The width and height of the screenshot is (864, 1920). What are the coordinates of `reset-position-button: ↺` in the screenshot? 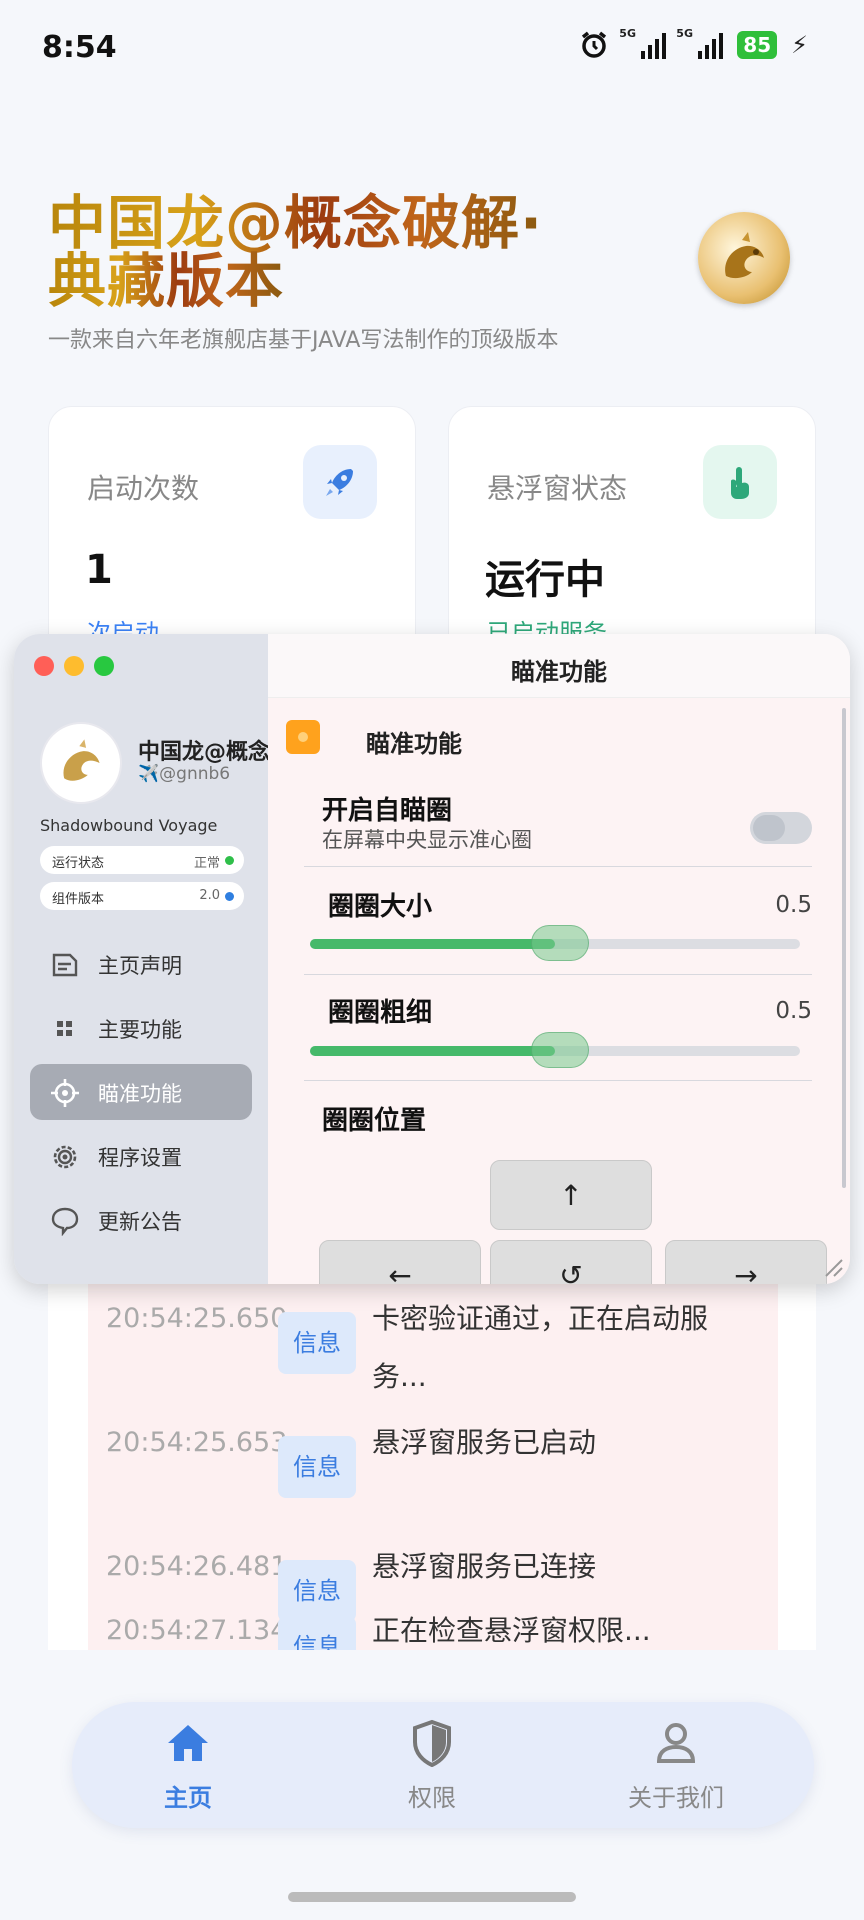 It's located at (571, 1262).